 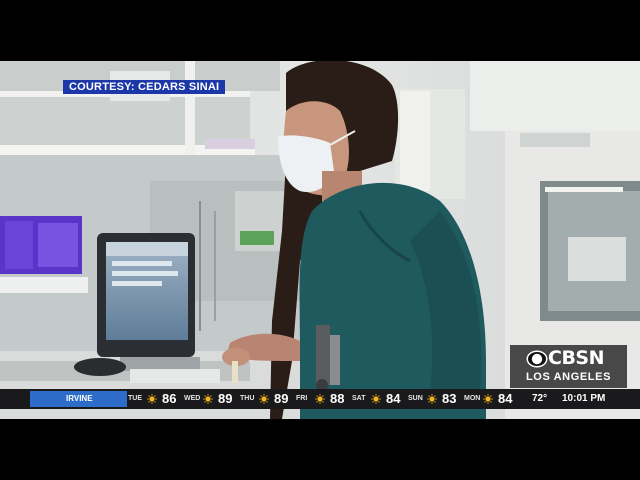 I want to click on forecast-day-name: TUE, so click(x=135, y=398).